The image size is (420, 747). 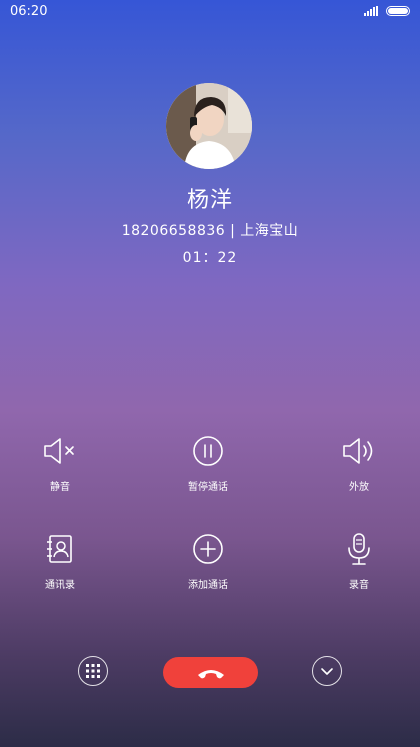 I want to click on microphone-icon, so click(x=359, y=549).